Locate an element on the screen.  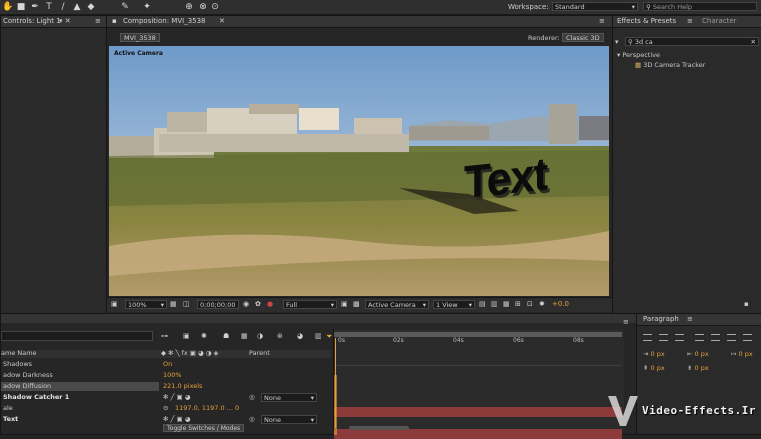
search-help-input: ⚲ Search Help is located at coordinates (700, 6).